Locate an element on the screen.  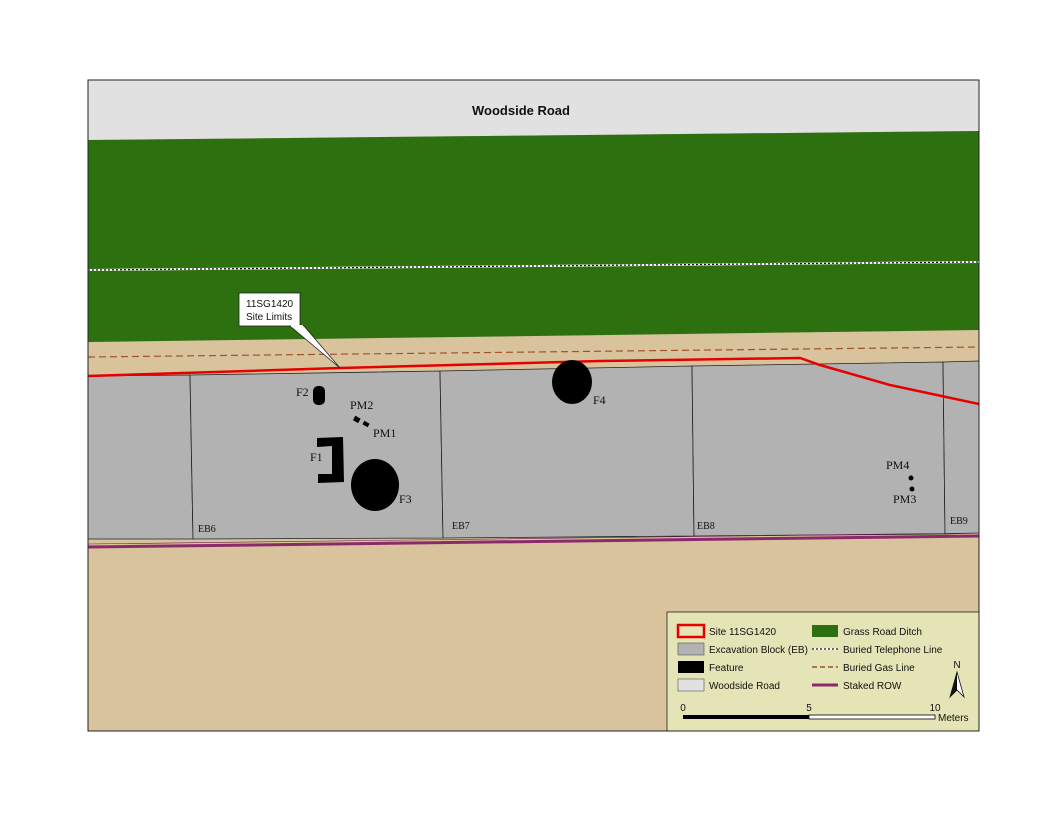
black-box-icon is located at coordinates (691, 667).